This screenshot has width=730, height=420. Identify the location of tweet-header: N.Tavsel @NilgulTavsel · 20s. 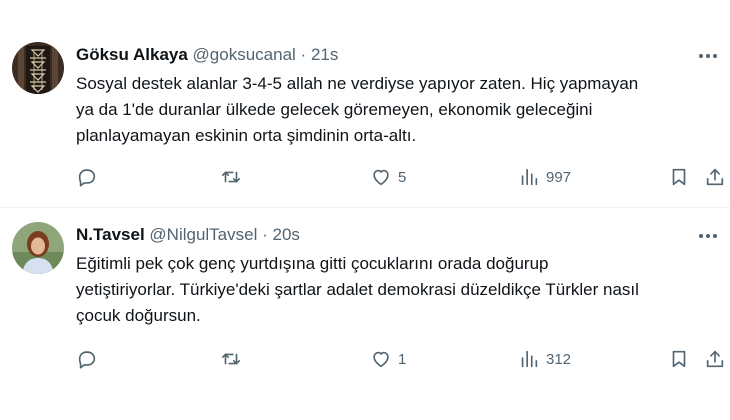
(188, 235).